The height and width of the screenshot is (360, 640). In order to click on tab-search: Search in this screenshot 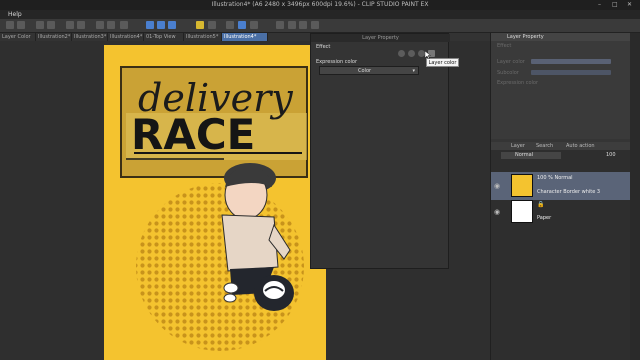, I will do `click(544, 146)`.